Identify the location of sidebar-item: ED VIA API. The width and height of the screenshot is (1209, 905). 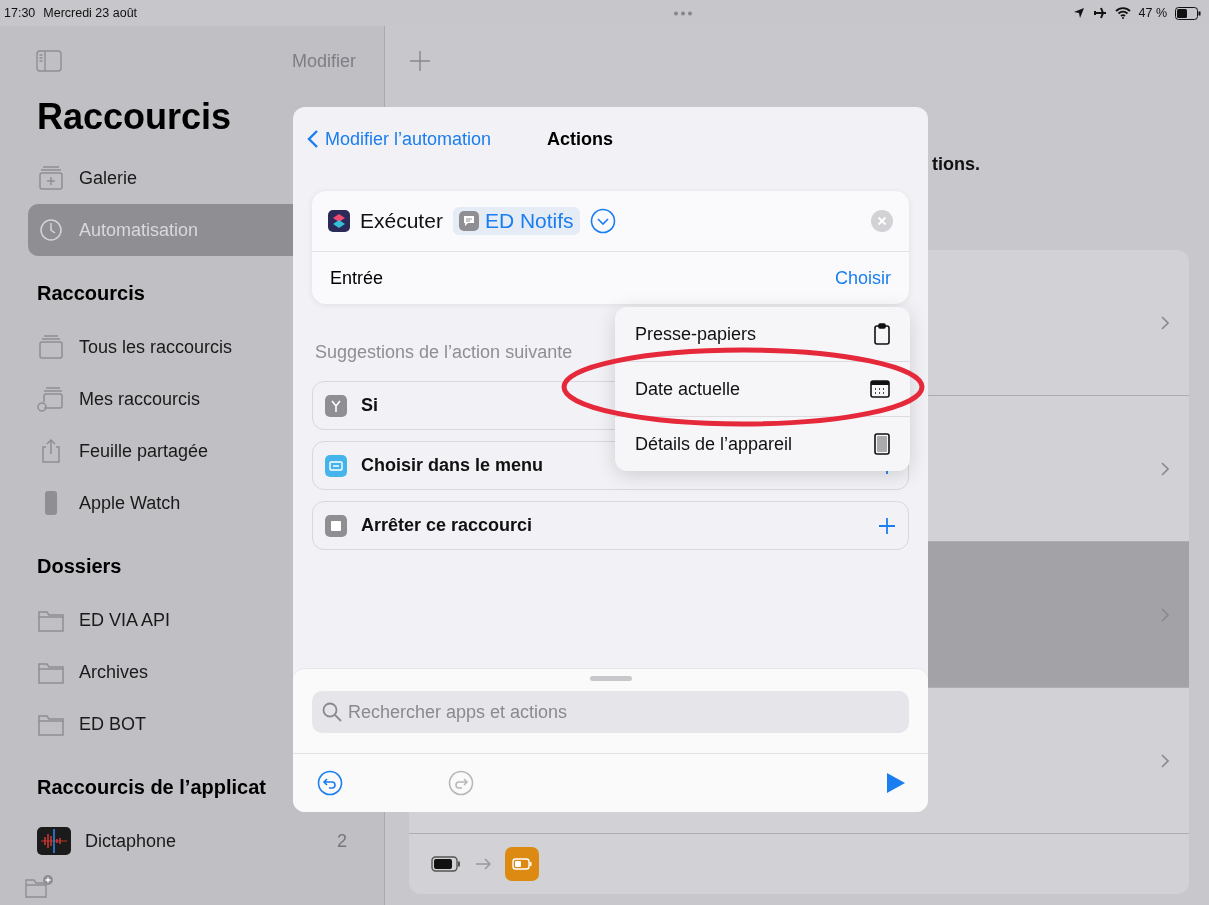
(192, 620).